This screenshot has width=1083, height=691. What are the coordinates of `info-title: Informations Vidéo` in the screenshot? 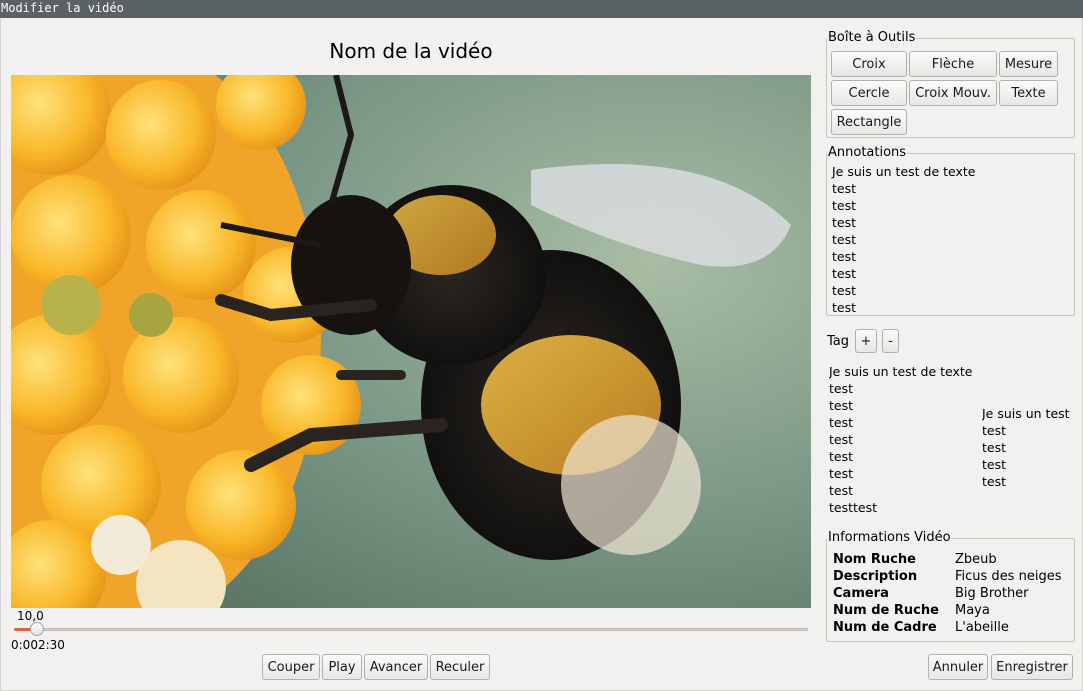 It's located at (889, 537).